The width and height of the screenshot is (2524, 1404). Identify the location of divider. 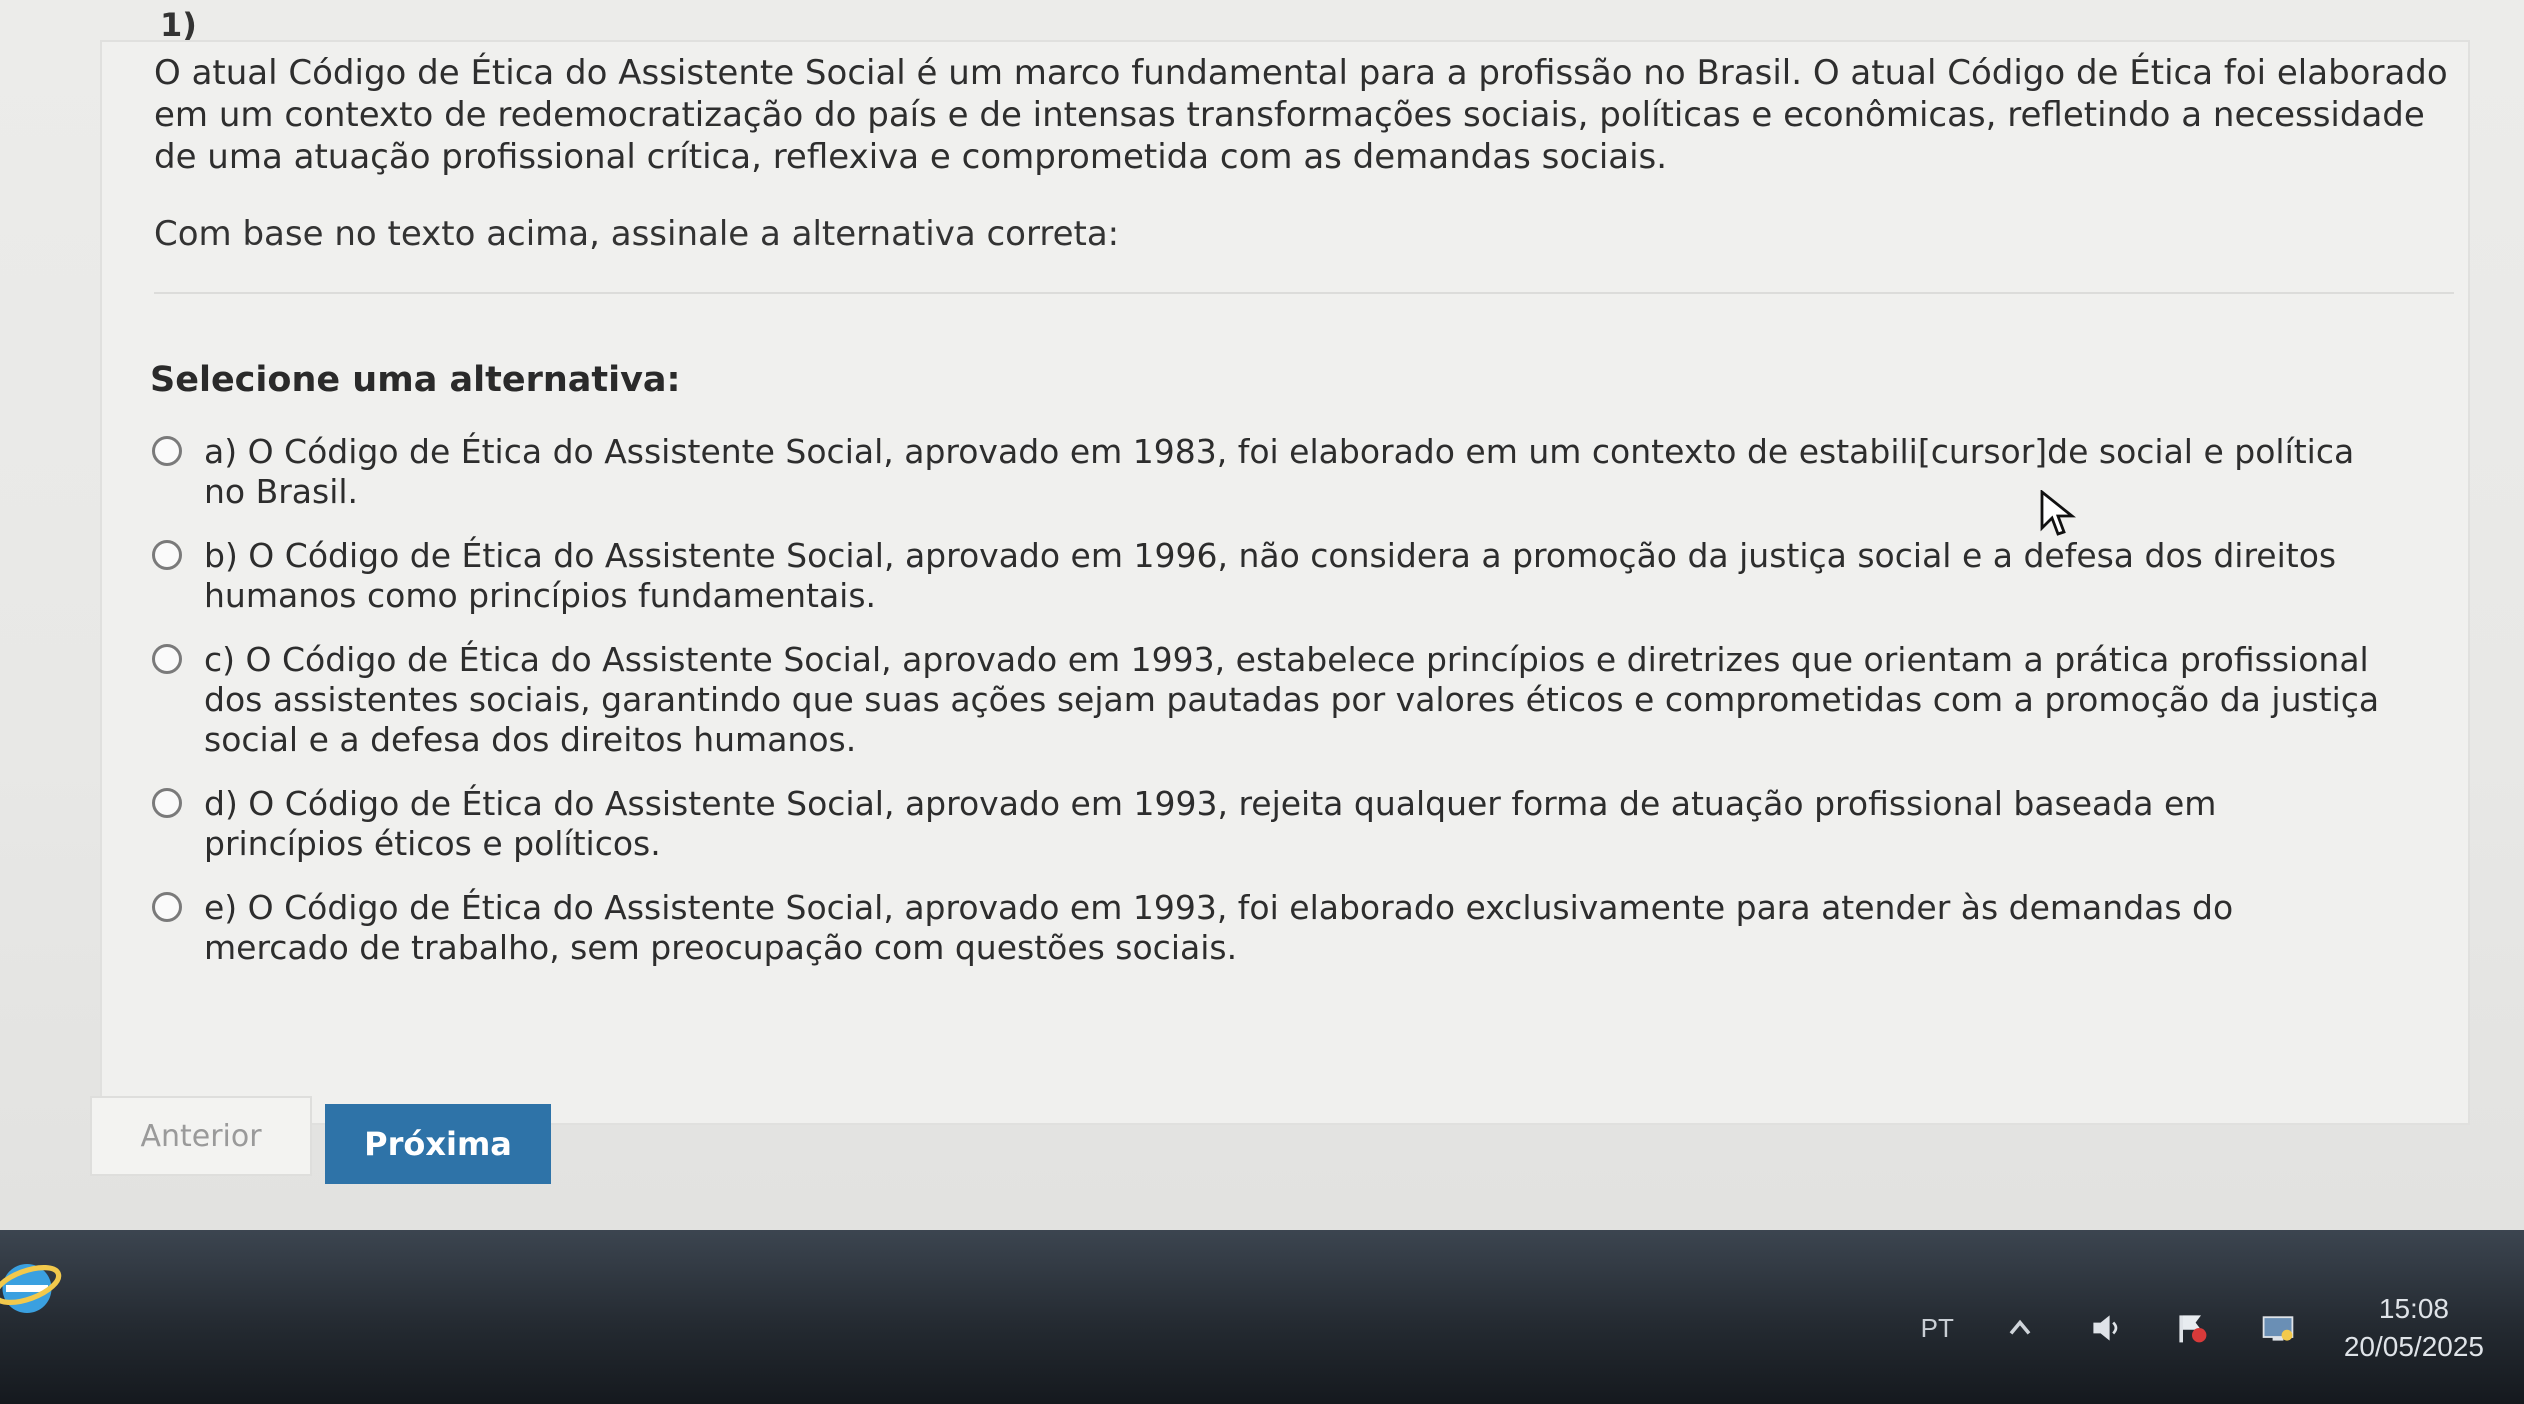
(1304, 293).